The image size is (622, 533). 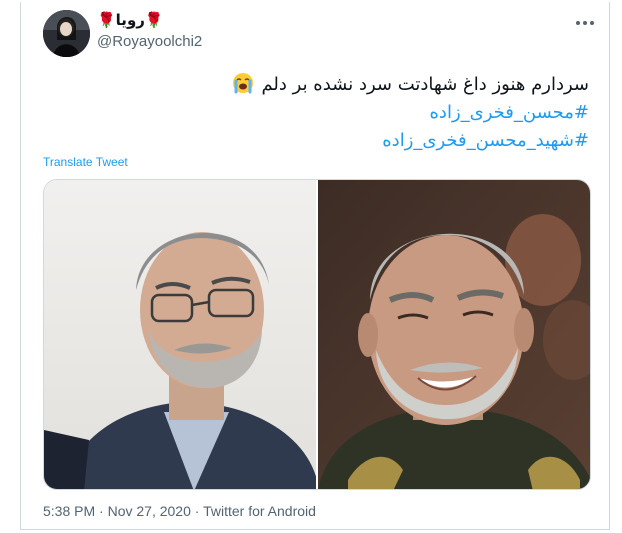 What do you see at coordinates (69, 511) in the screenshot?
I see `tweet-time: 5:38 PM` at bounding box center [69, 511].